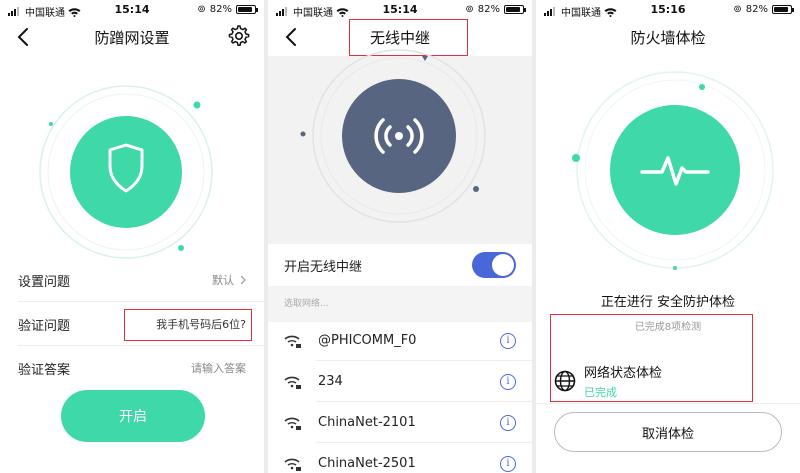 Image resolution: width=800 pixels, height=473 pixels. I want to click on status-bar: 中国联通 15:16 ⊚ 82%, so click(668, 10).